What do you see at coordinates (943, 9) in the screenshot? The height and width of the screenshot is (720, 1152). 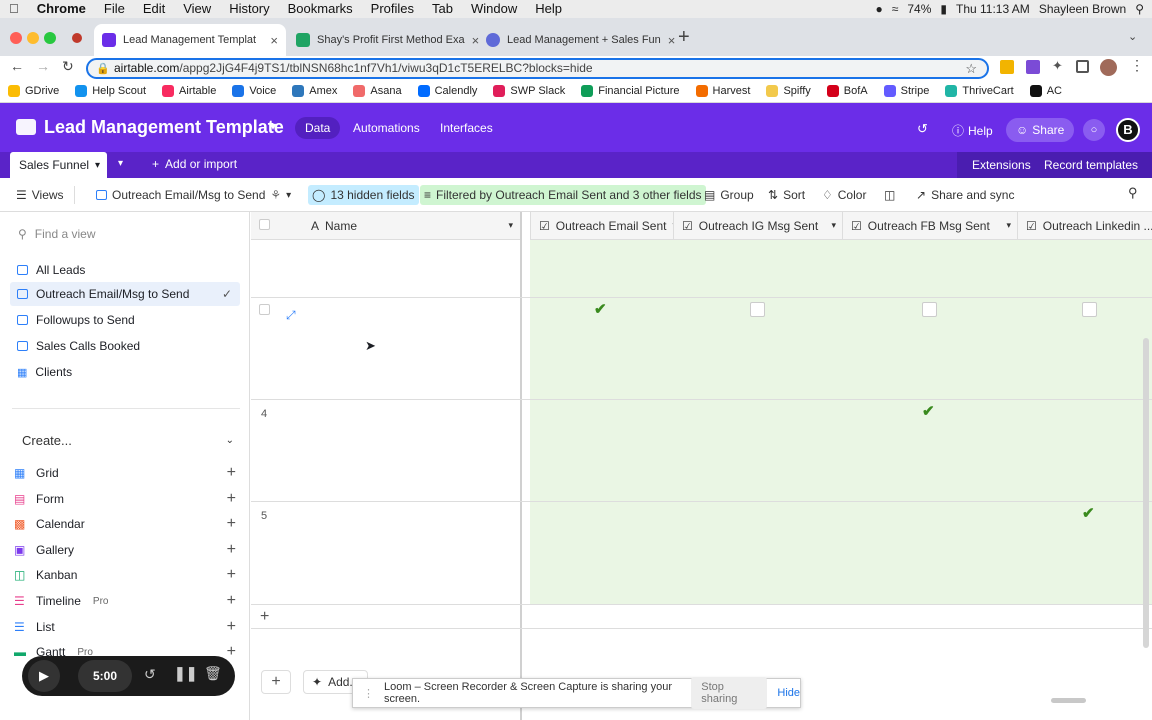 I see `battery-icon: ▮` at bounding box center [943, 9].